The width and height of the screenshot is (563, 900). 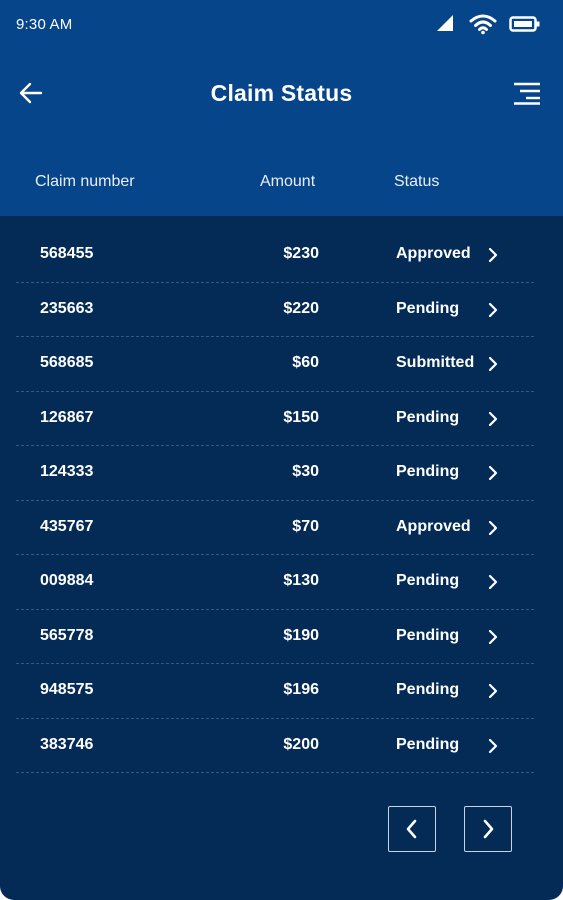 I want to click on claim-number: 124333, so click(x=67, y=471).